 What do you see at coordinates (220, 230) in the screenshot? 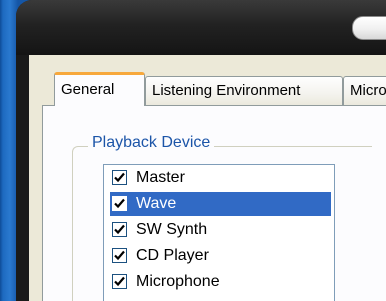
I see `list-item-sw-synth: SW Synth` at bounding box center [220, 230].